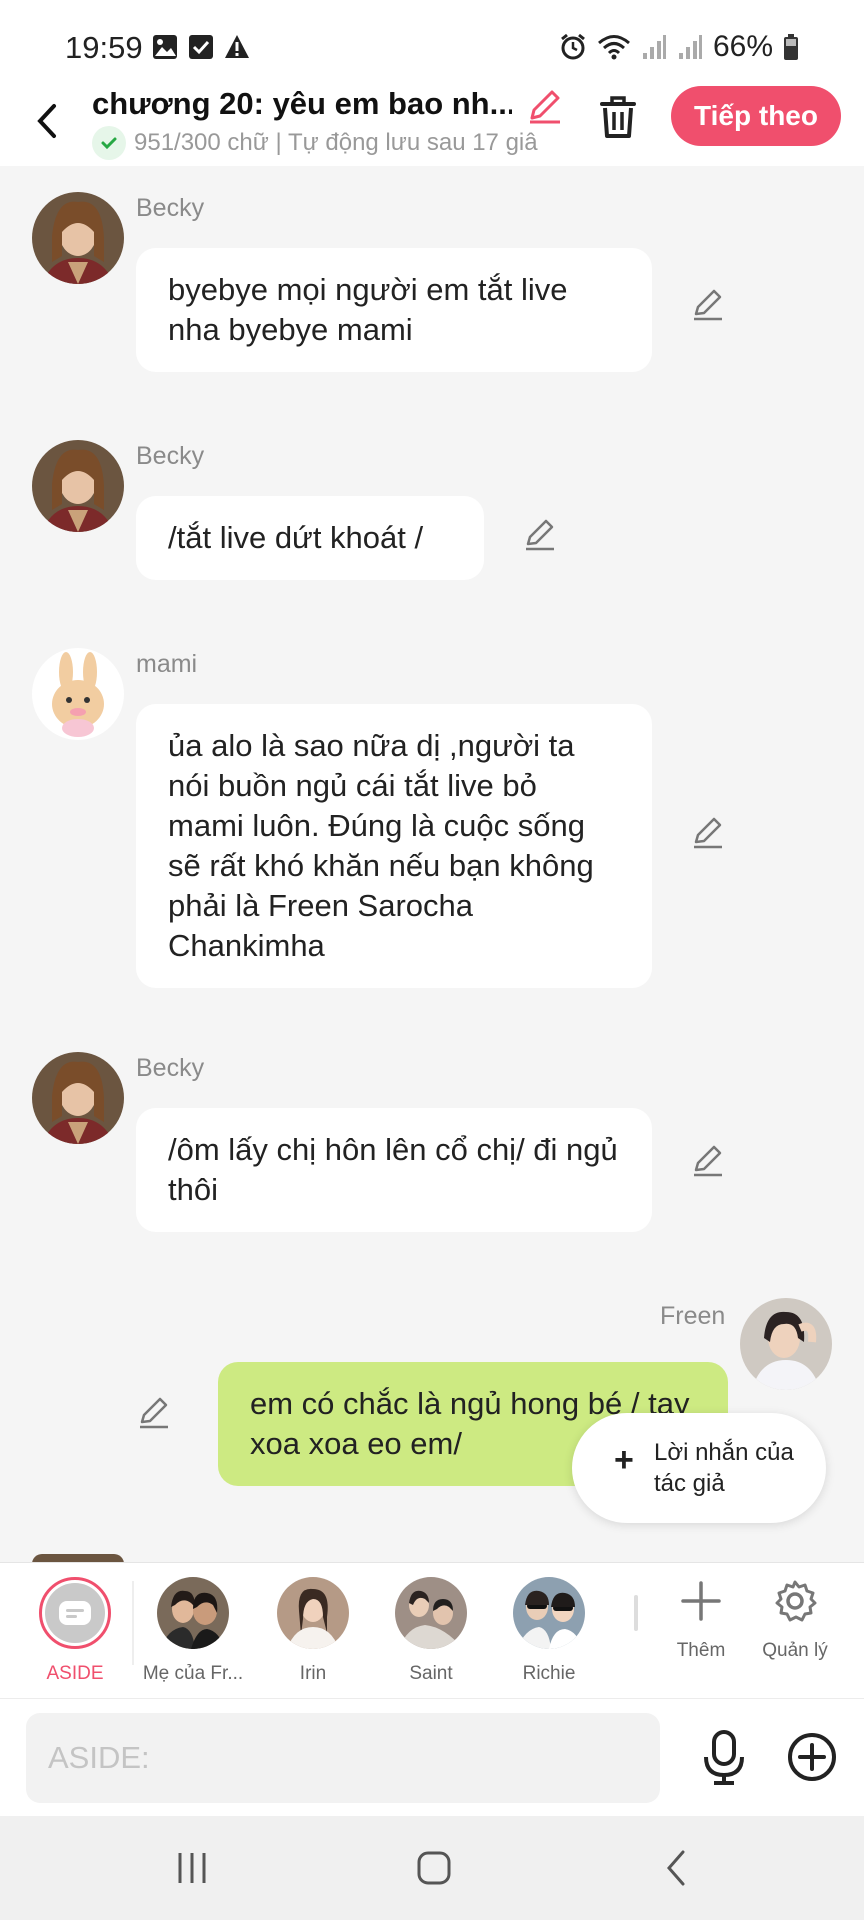 The image size is (864, 1920). I want to click on character-saint: Saint, so click(431, 1631).